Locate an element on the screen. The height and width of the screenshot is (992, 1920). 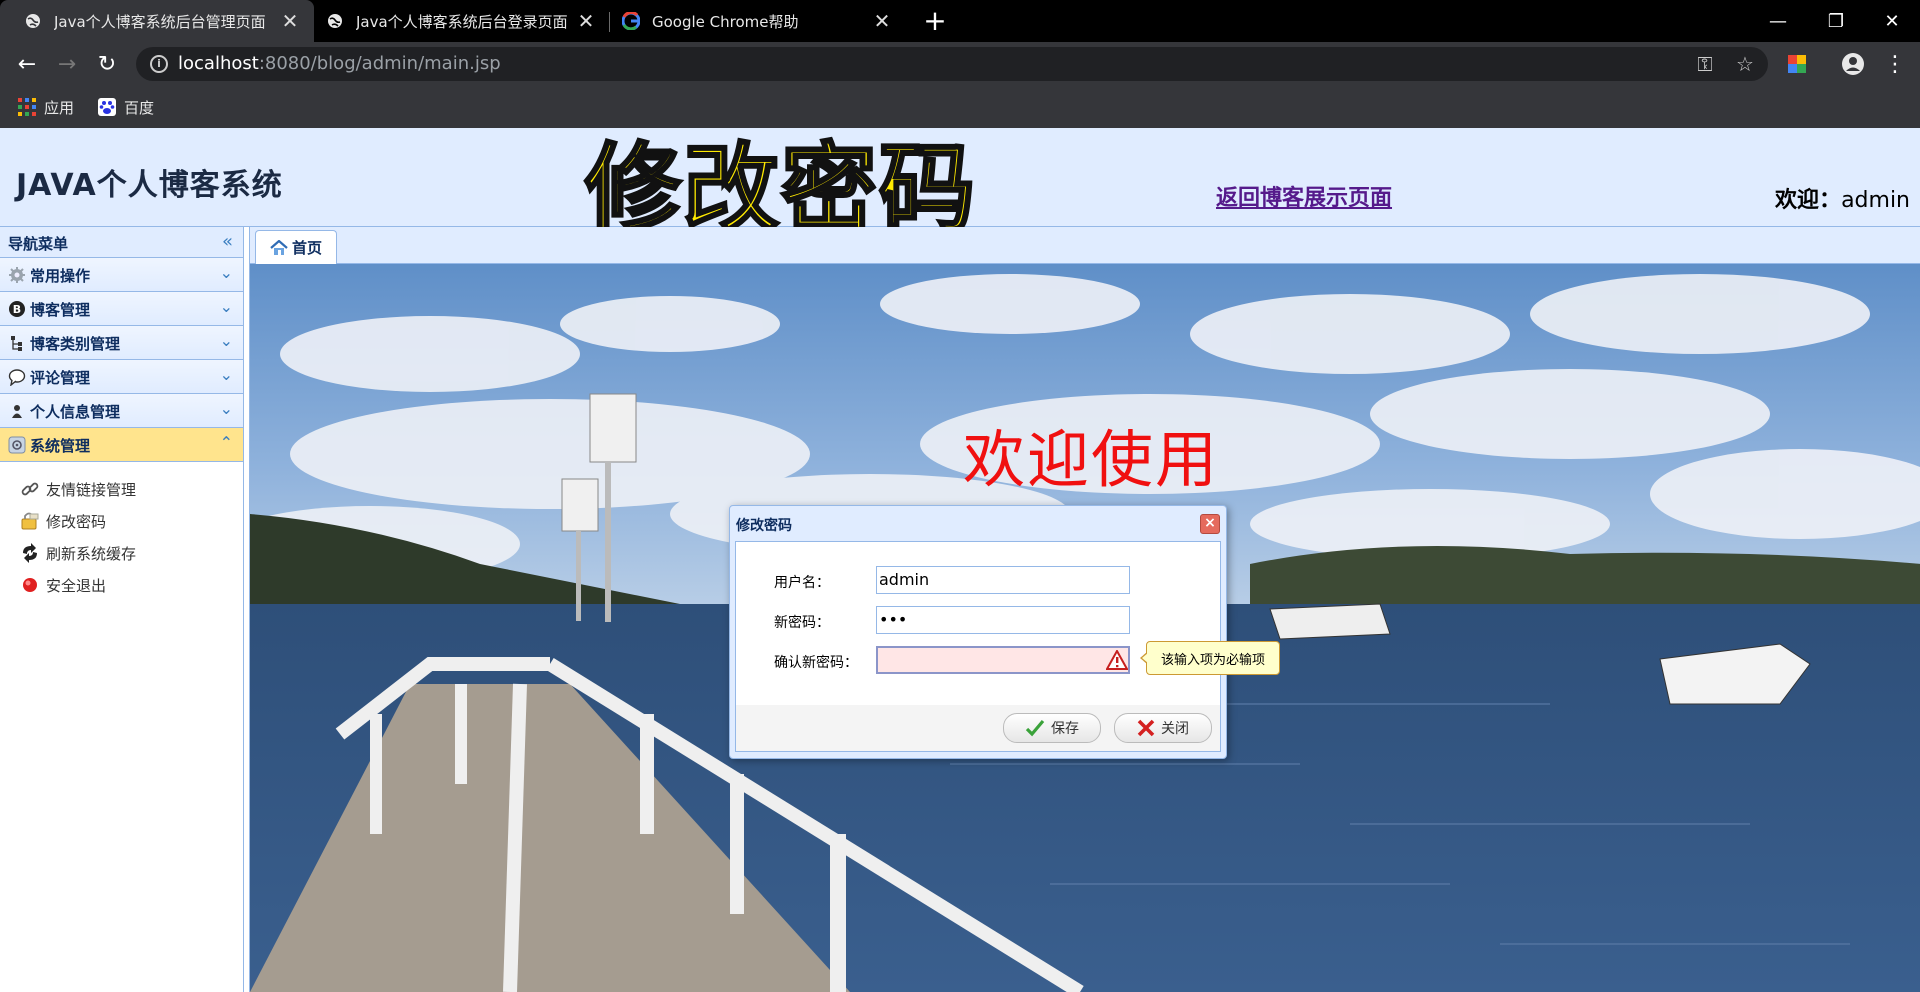
sidebar-section-label: 博客类别管理 is located at coordinates (75, 344).